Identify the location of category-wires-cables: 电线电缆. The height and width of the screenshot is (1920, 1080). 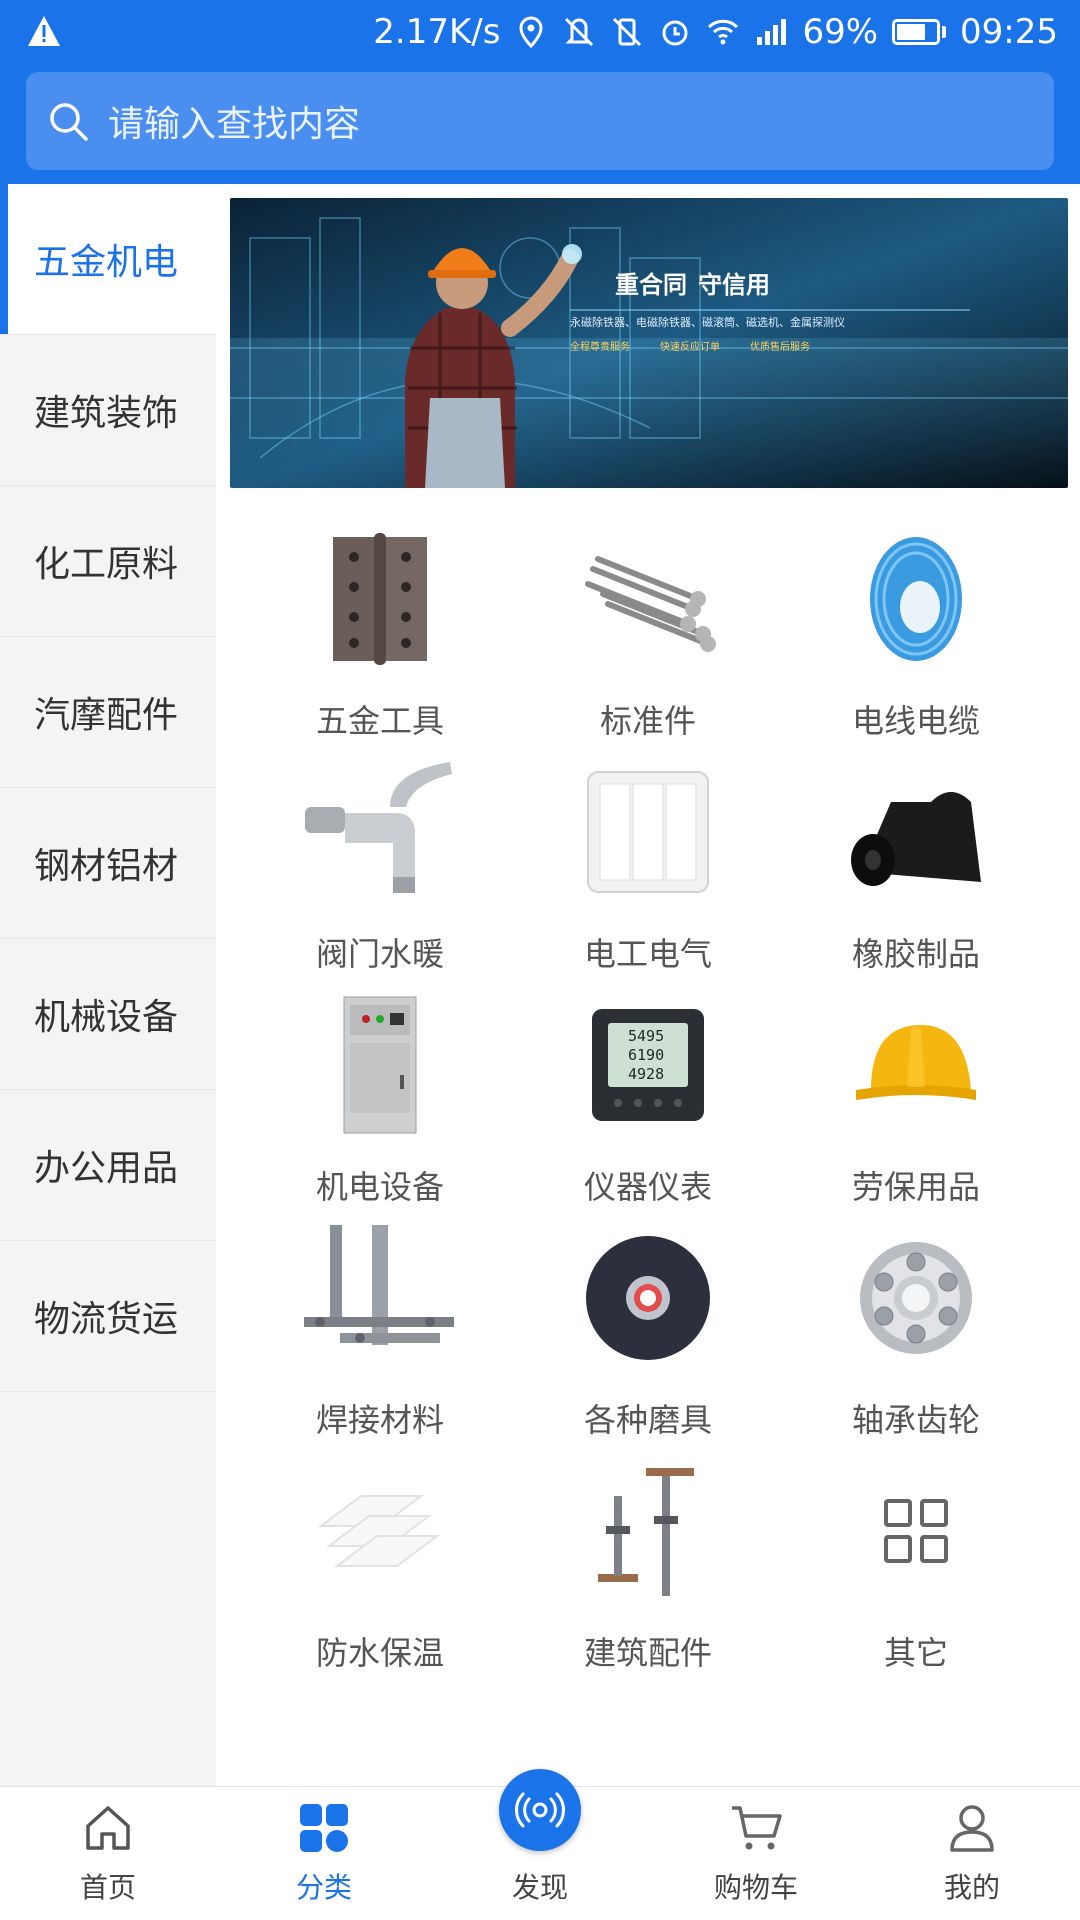
(916, 638).